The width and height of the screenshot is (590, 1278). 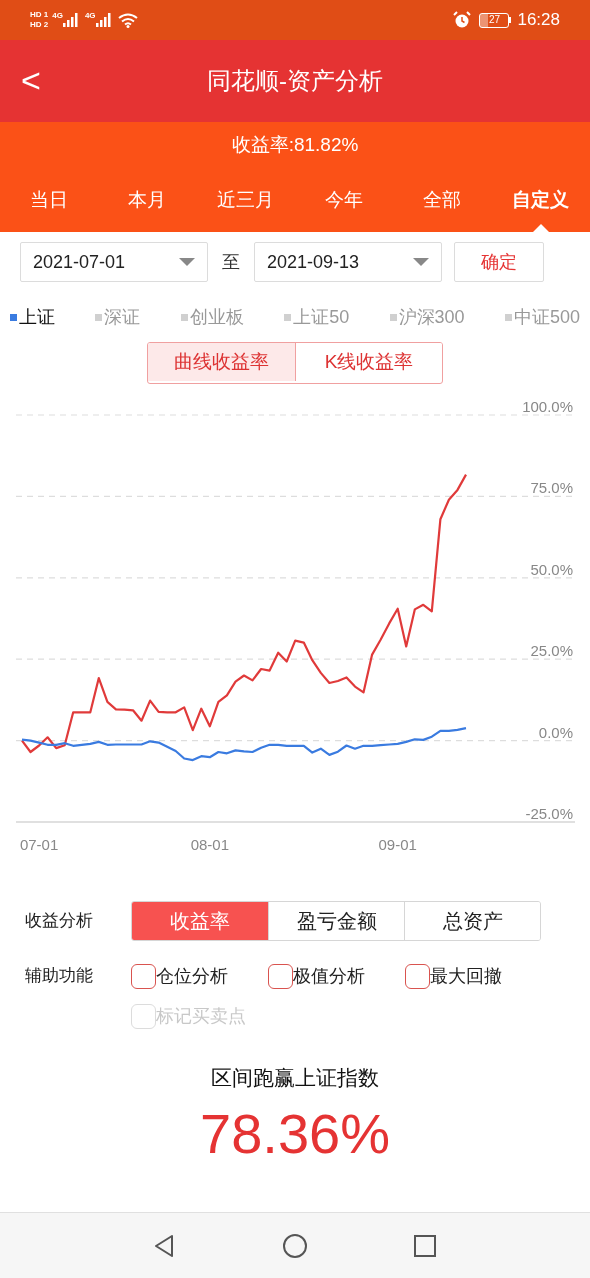 I want to click on index-toggle: 创业板, so click(x=212, y=317).